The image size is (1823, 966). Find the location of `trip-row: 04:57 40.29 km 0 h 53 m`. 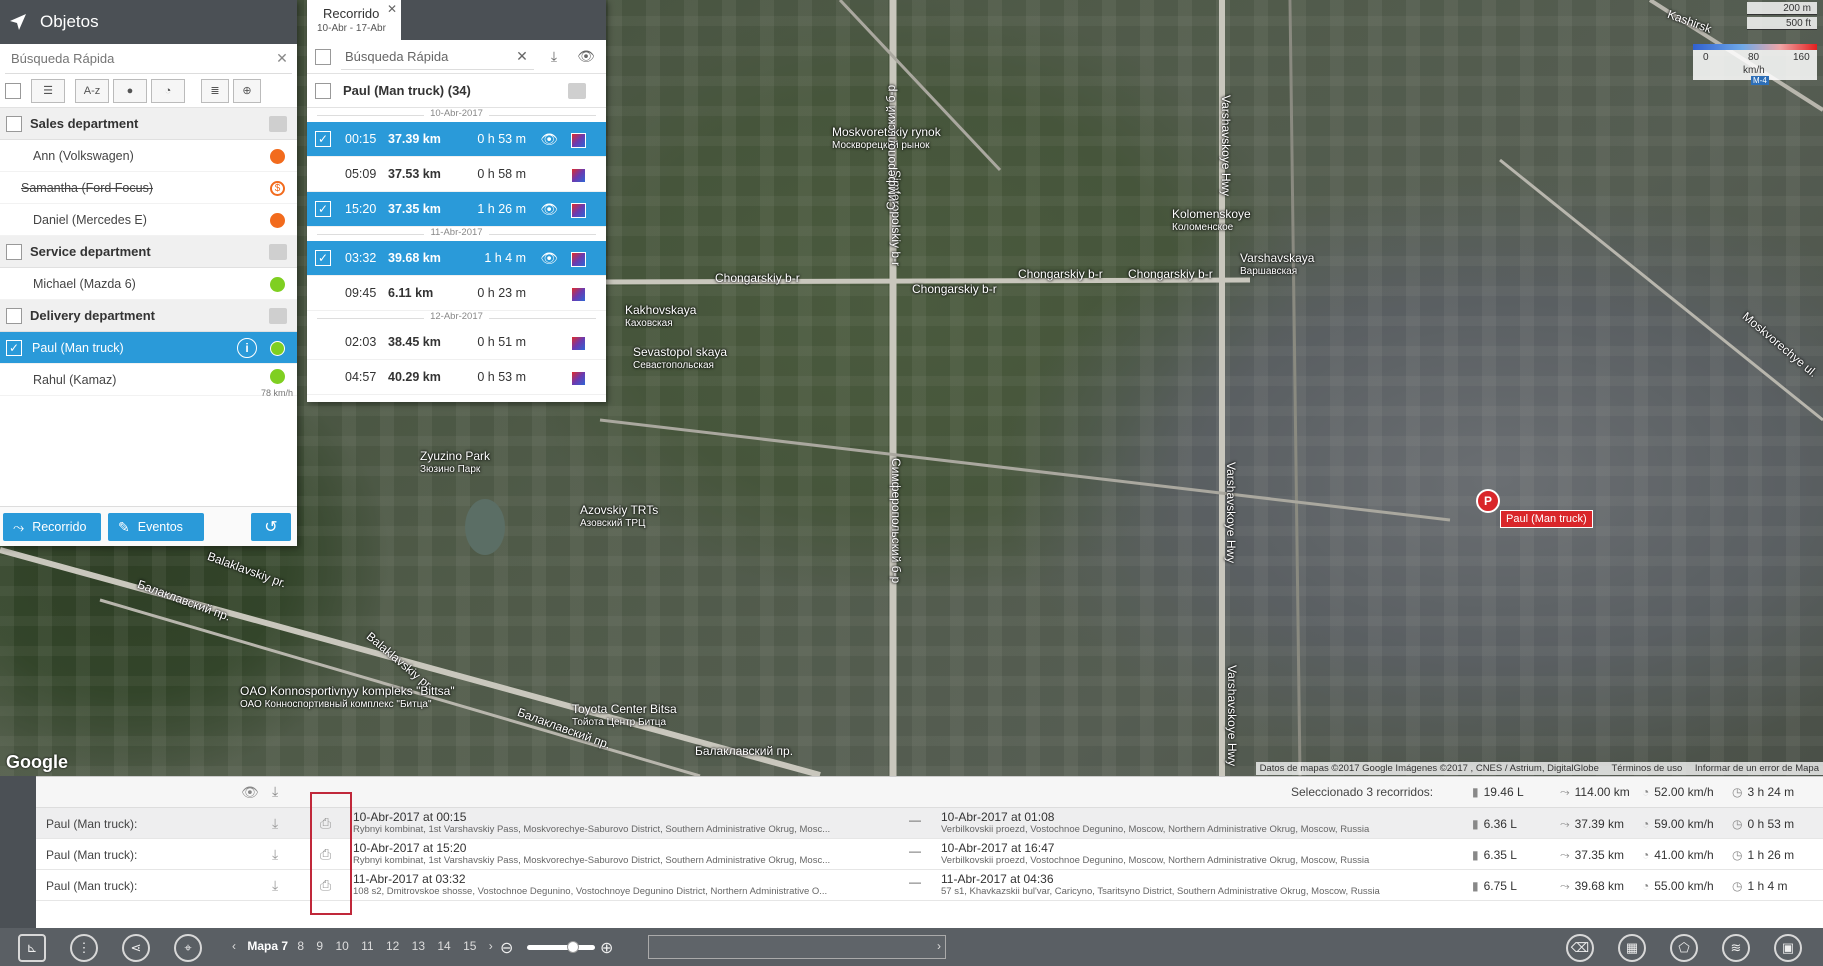

trip-row: 04:57 40.29 km 0 h 53 m is located at coordinates (456, 377).